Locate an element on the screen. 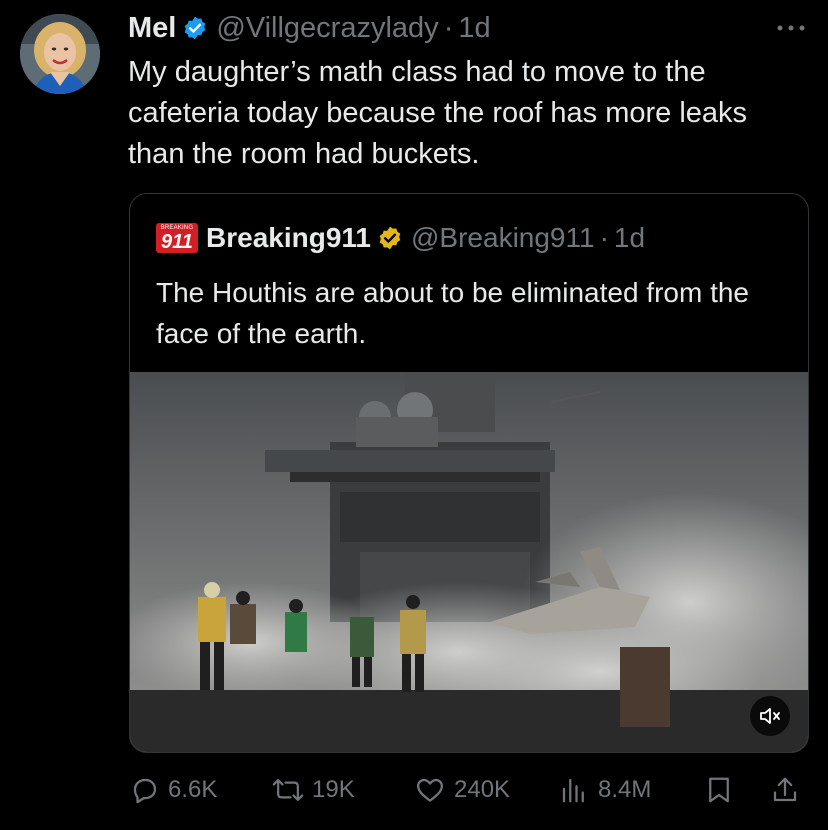 The height and width of the screenshot is (830, 828). reply-button: 6.6K is located at coordinates (173, 790).